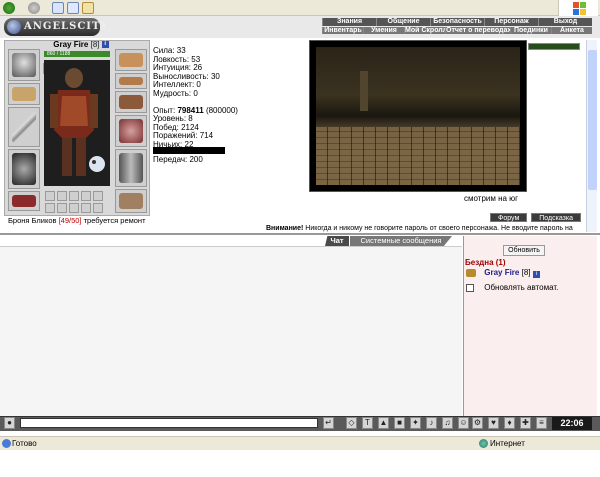 The height and width of the screenshot is (477, 600). What do you see at coordinates (383, 423) in the screenshot?
I see `translit-icon: ▲` at bounding box center [383, 423].